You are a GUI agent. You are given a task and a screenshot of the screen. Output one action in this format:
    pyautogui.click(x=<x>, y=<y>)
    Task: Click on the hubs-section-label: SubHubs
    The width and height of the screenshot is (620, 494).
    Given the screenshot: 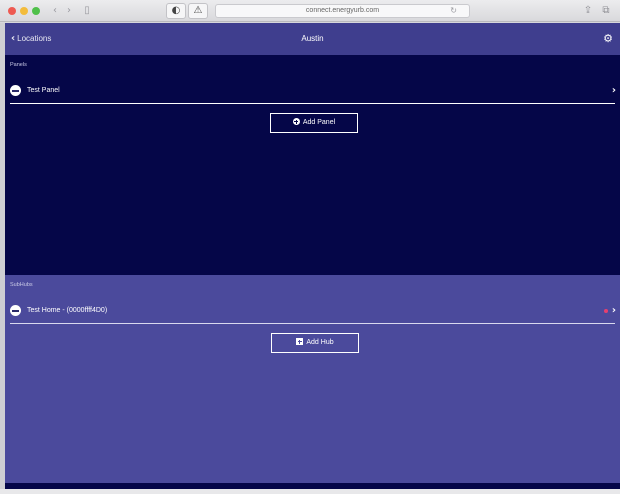 What is the action you would take?
    pyautogui.click(x=21, y=285)
    